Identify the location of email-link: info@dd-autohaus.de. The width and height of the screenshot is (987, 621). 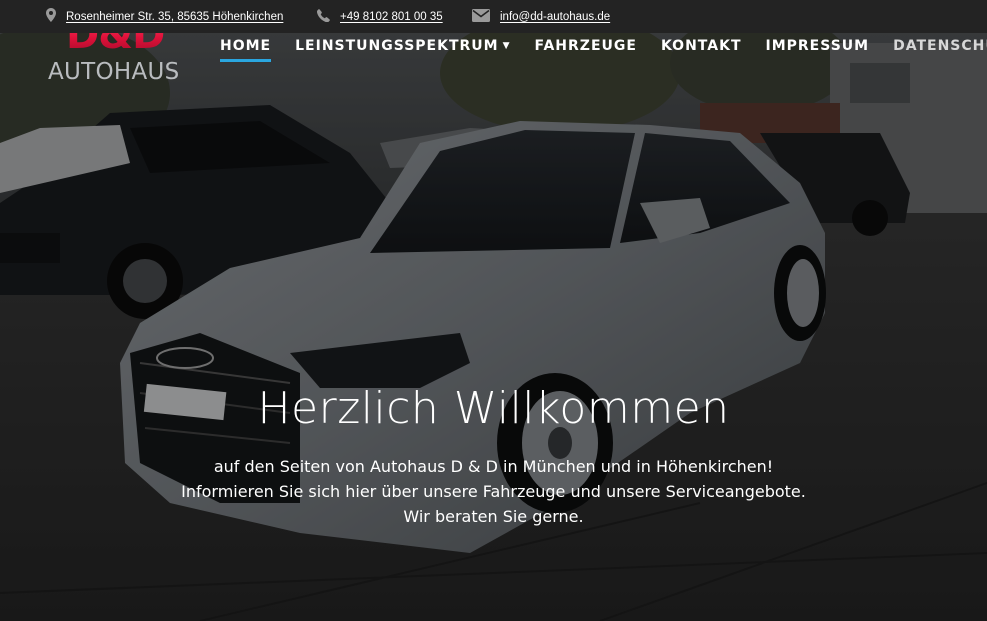
(555, 17).